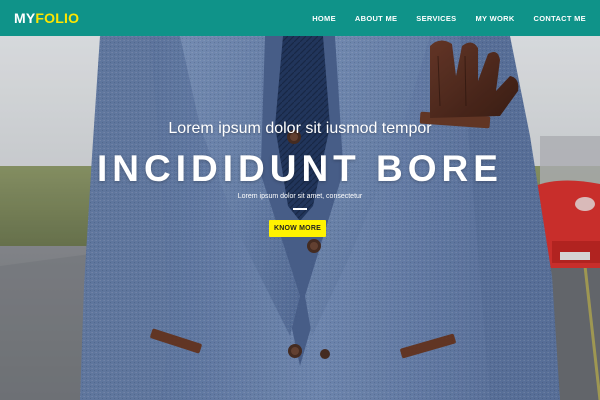 The width and height of the screenshot is (600, 400). I want to click on hero-divider, so click(300, 209).